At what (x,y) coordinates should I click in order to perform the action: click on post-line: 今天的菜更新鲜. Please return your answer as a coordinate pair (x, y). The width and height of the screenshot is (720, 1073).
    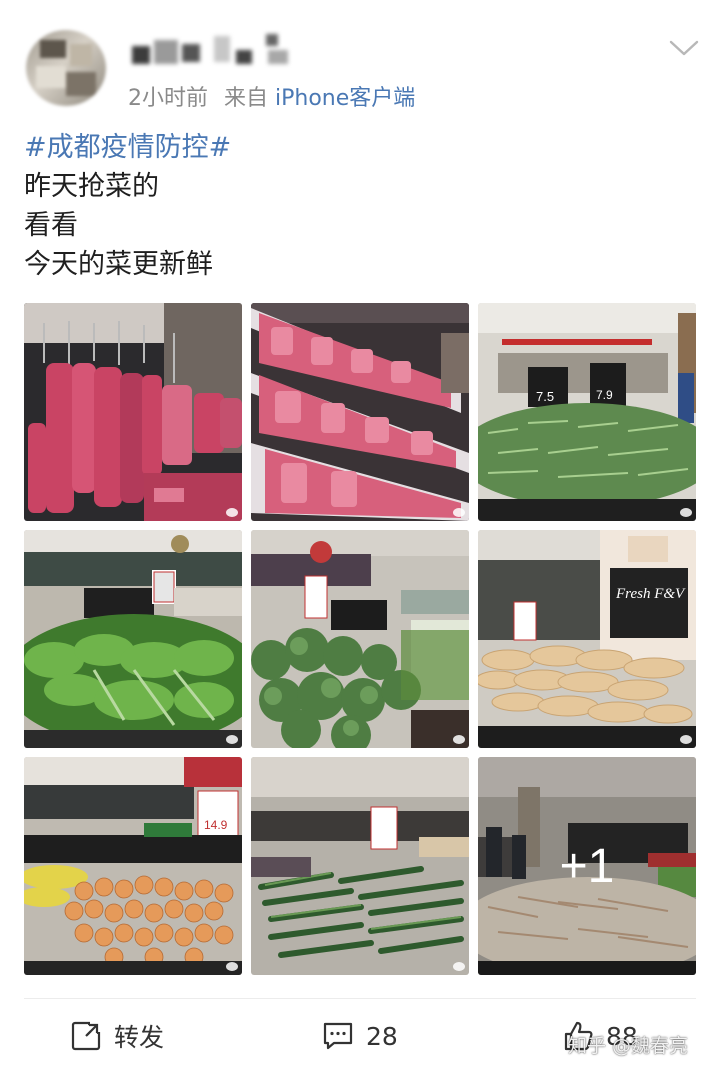
    Looking at the image, I should click on (118, 264).